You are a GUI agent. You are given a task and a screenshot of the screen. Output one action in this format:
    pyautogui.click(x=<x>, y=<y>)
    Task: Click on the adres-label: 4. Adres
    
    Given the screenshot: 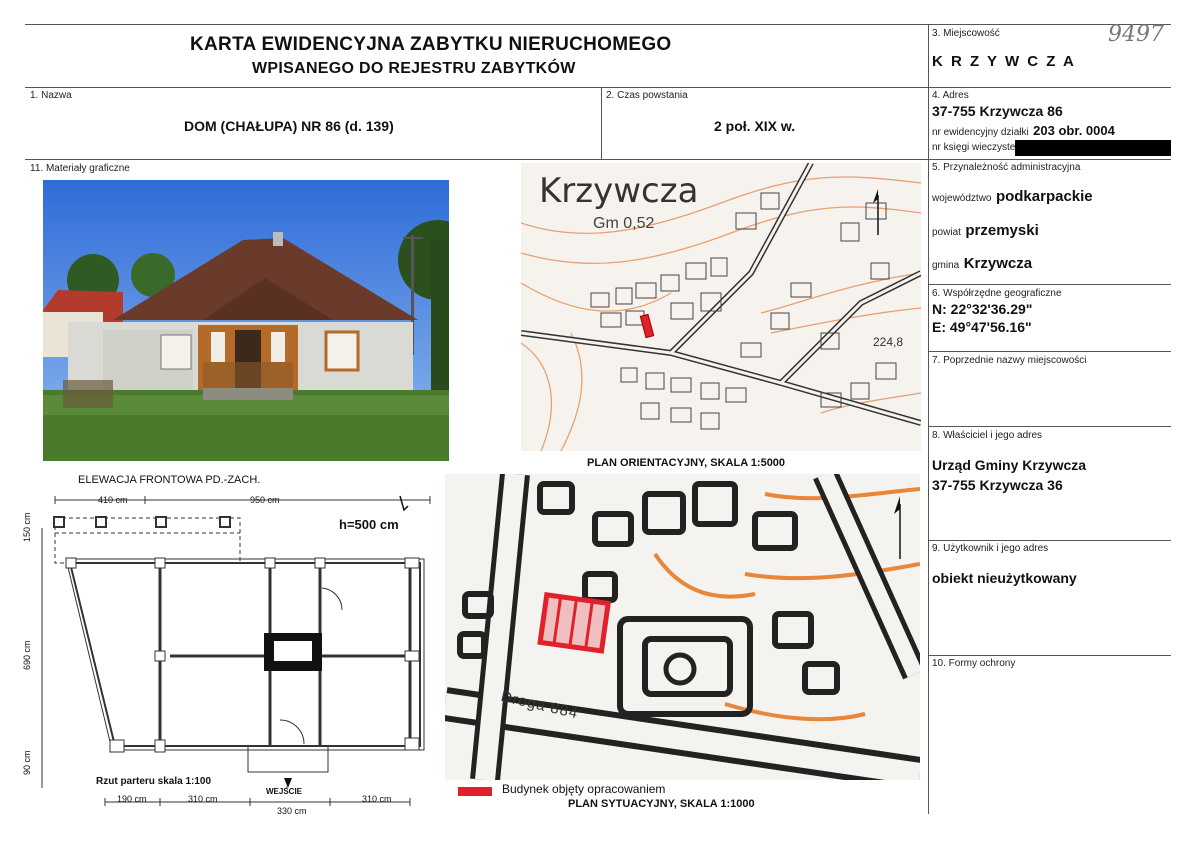 What is the action you would take?
    pyautogui.click(x=950, y=95)
    